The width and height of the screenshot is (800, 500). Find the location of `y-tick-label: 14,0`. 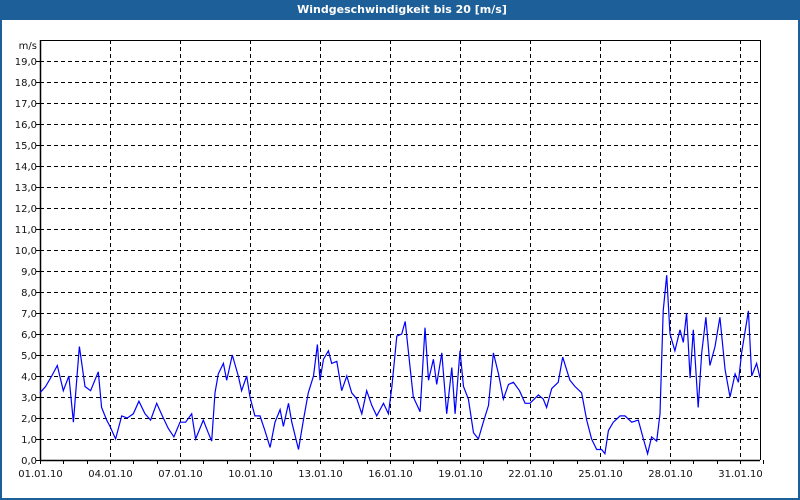

y-tick-label: 14,0 is located at coordinates (26, 167).